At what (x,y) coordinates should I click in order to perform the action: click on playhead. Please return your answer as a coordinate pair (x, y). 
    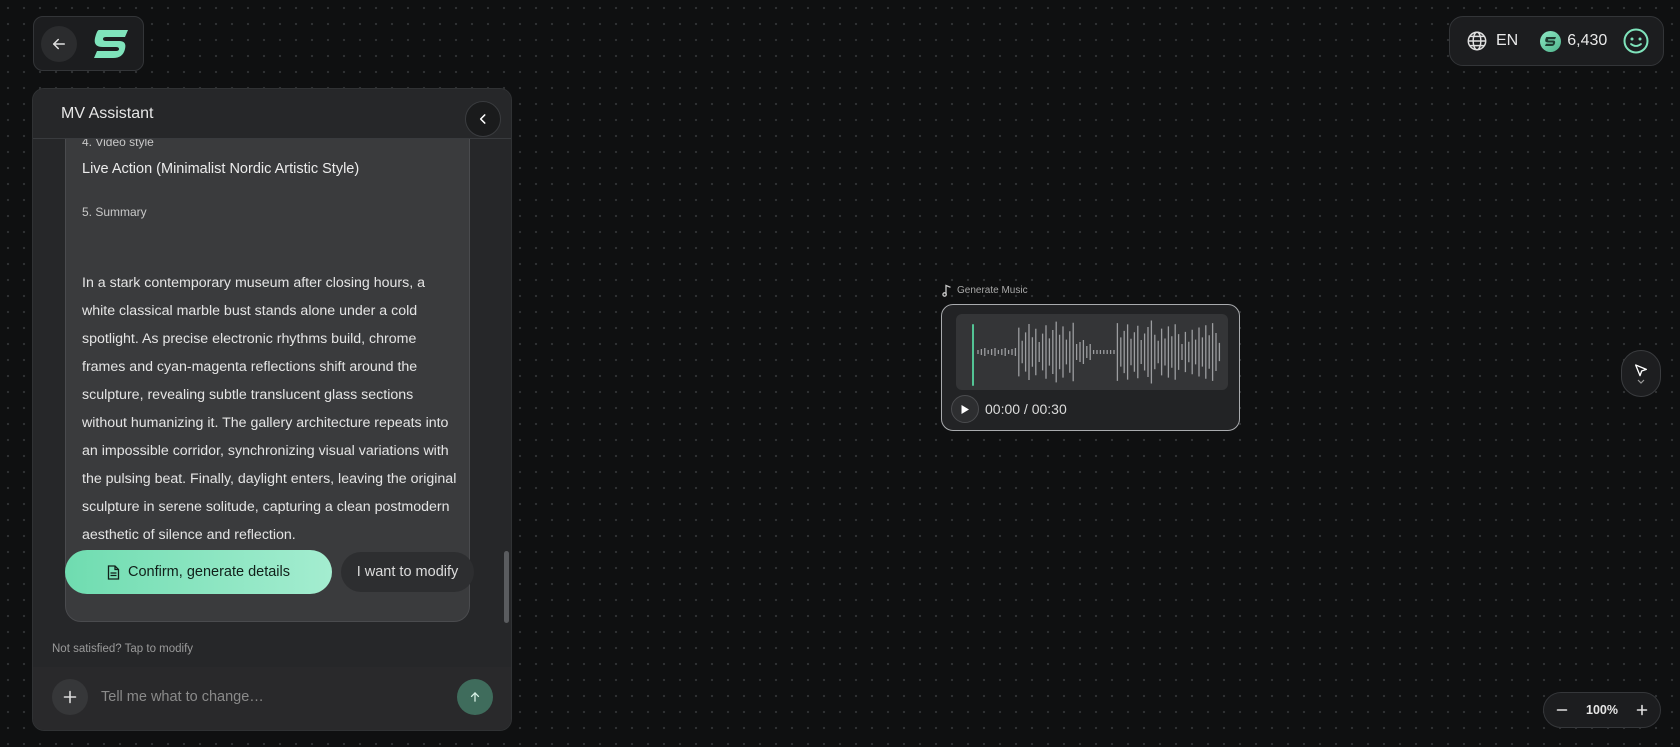
    Looking at the image, I should click on (973, 355).